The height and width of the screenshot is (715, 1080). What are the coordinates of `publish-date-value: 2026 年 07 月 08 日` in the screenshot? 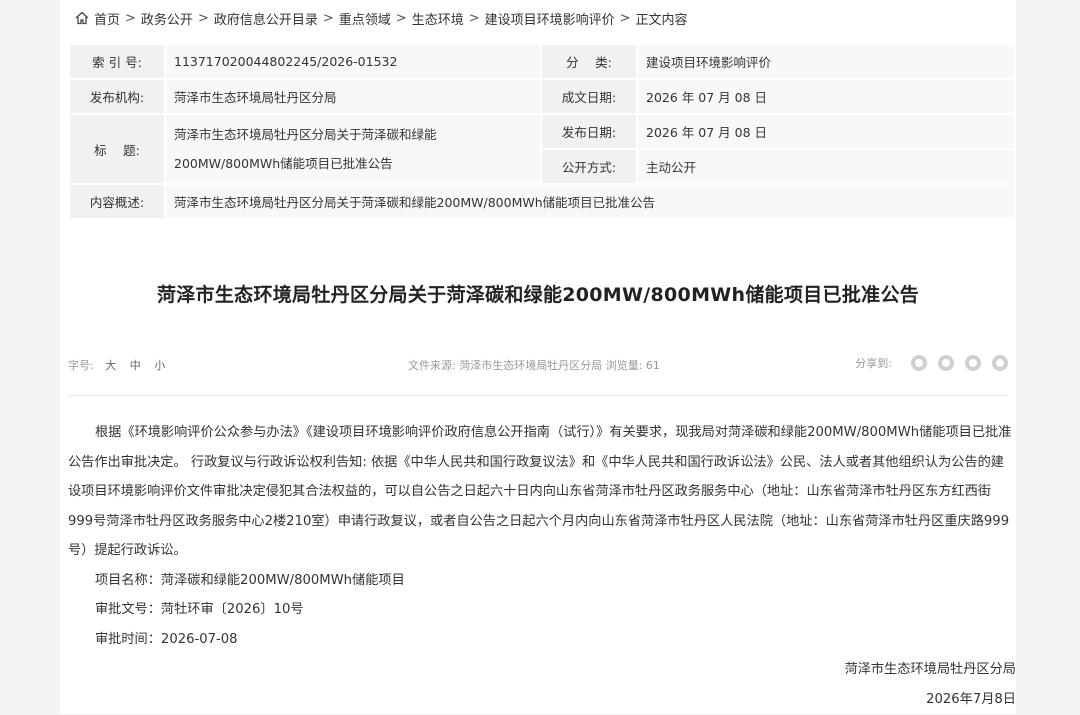 It's located at (826, 131).